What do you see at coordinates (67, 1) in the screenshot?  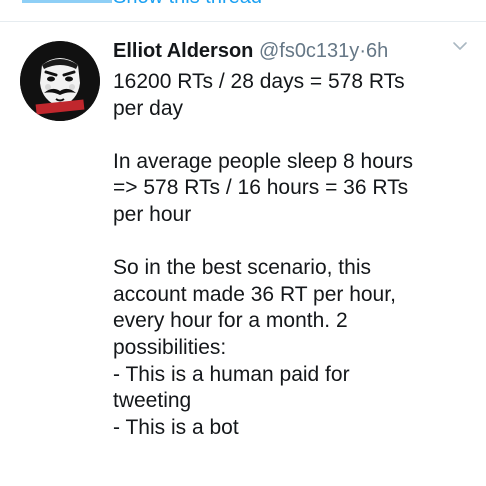 I see `thread-connector-line` at bounding box center [67, 1].